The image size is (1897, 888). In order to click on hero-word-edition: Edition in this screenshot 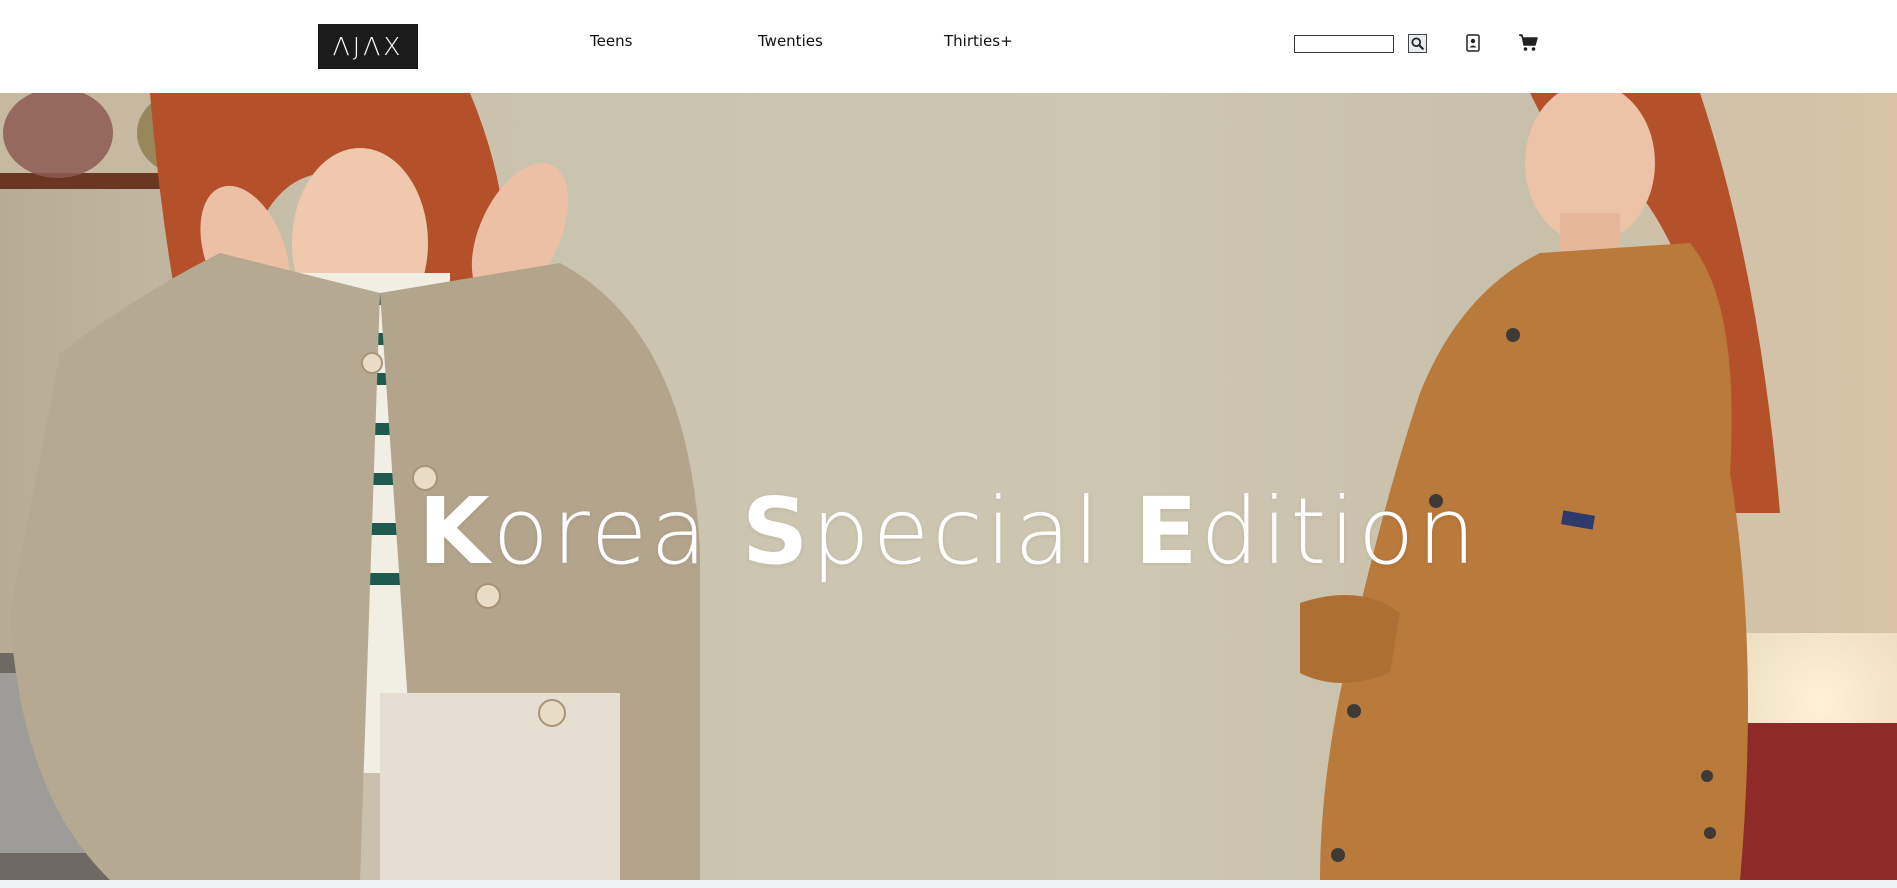, I will do `click(1306, 531)`.